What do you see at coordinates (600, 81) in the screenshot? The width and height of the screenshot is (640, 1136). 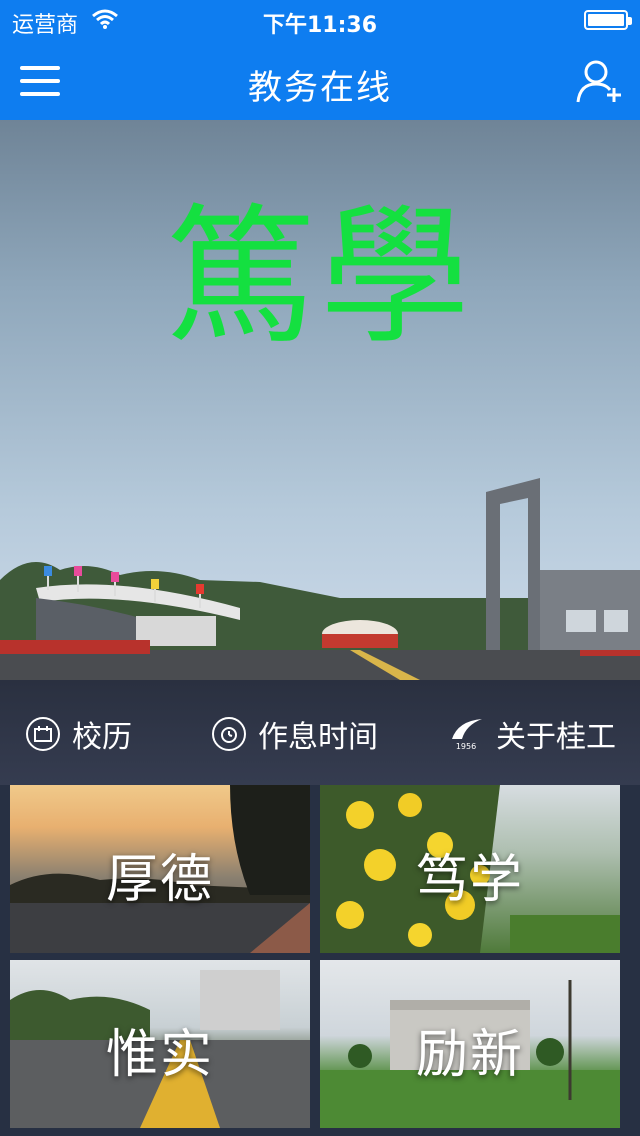 I see `add-user-icon` at bounding box center [600, 81].